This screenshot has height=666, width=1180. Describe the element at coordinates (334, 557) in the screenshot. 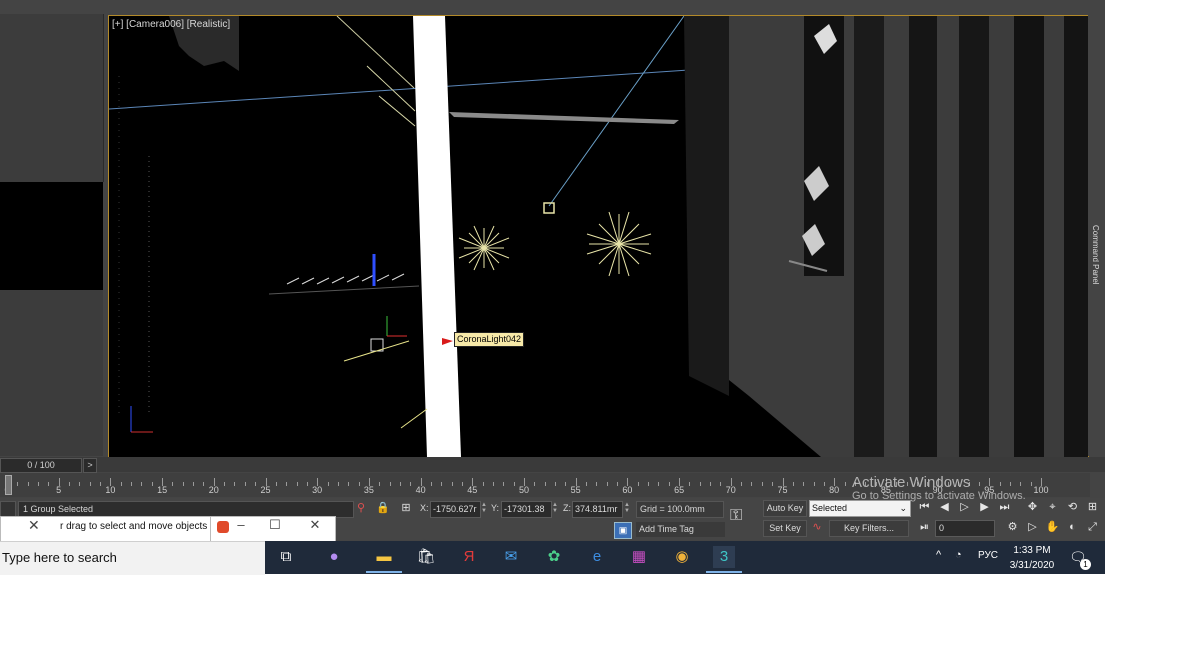

I see `assistant-icon: ●` at that location.